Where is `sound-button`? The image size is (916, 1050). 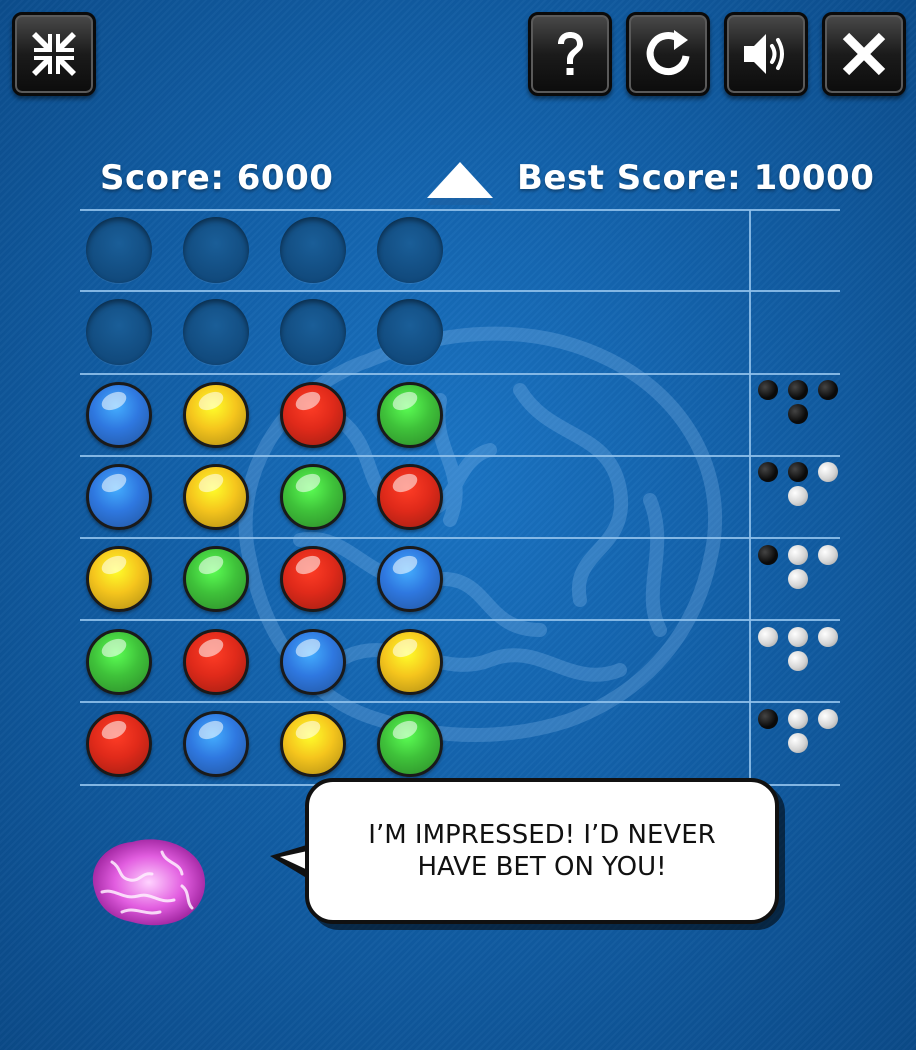 sound-button is located at coordinates (766, 54).